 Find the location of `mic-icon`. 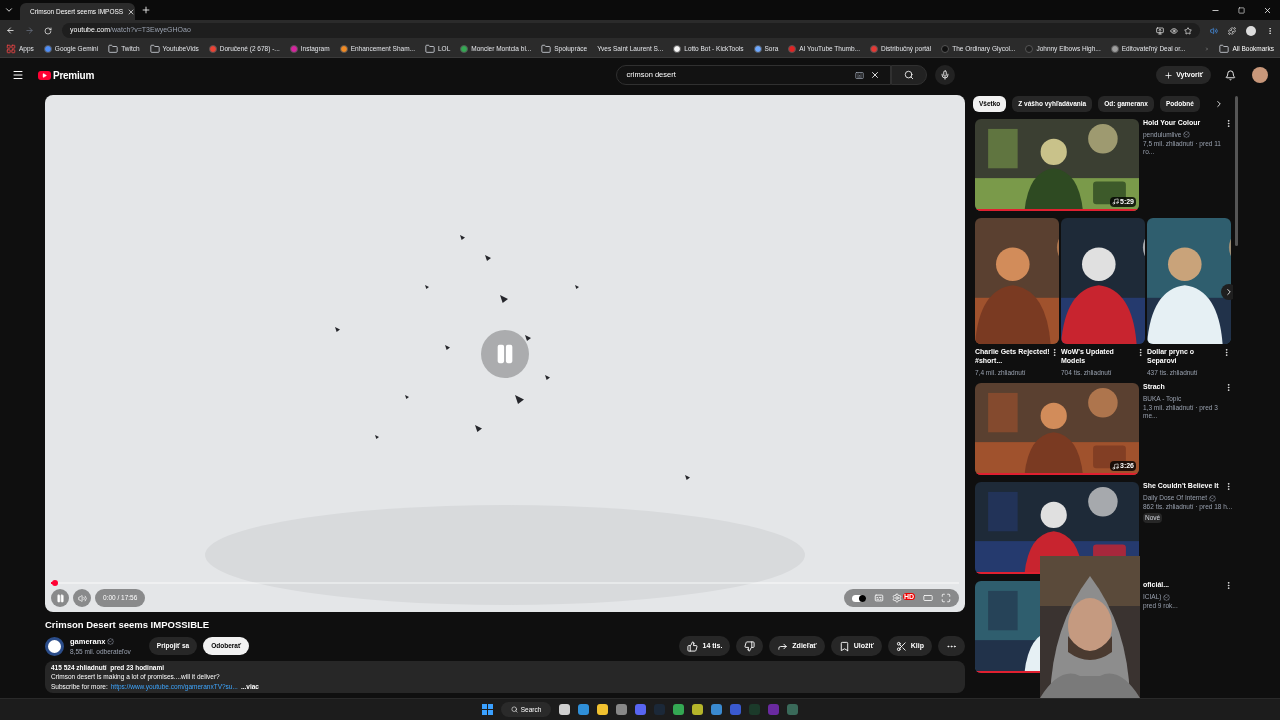

mic-icon is located at coordinates (944, 75).